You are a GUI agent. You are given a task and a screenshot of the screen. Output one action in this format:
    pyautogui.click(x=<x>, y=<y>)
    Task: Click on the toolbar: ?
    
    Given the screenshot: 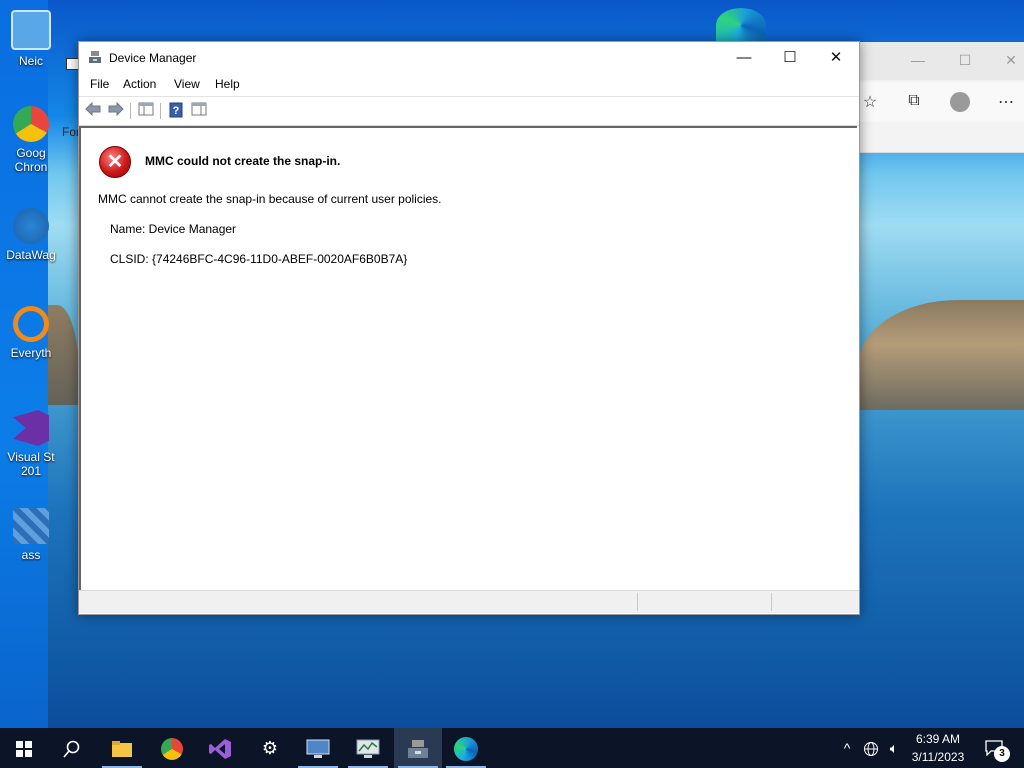 What is the action you would take?
    pyautogui.click(x=469, y=111)
    